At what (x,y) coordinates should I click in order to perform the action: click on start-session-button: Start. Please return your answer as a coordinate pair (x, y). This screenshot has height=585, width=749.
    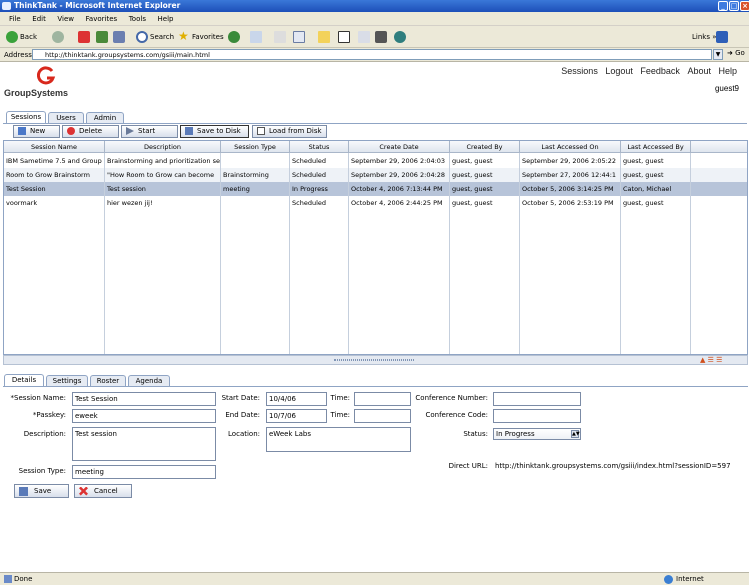
    Looking at the image, I should click on (149, 131).